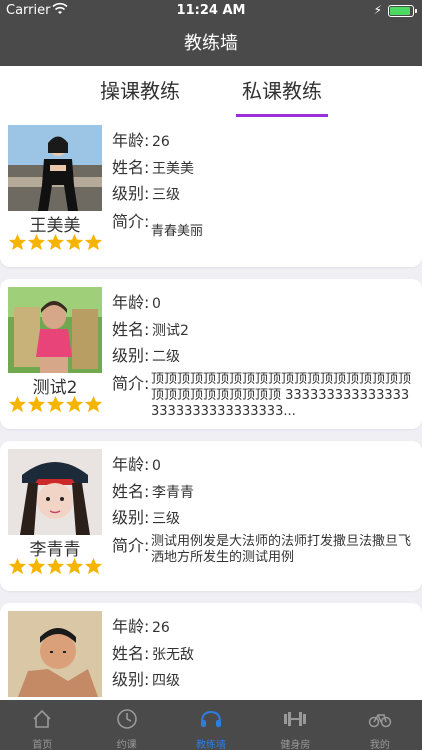 The image size is (422, 750). I want to click on tab-class-coach: 操课教练, so click(140, 92).